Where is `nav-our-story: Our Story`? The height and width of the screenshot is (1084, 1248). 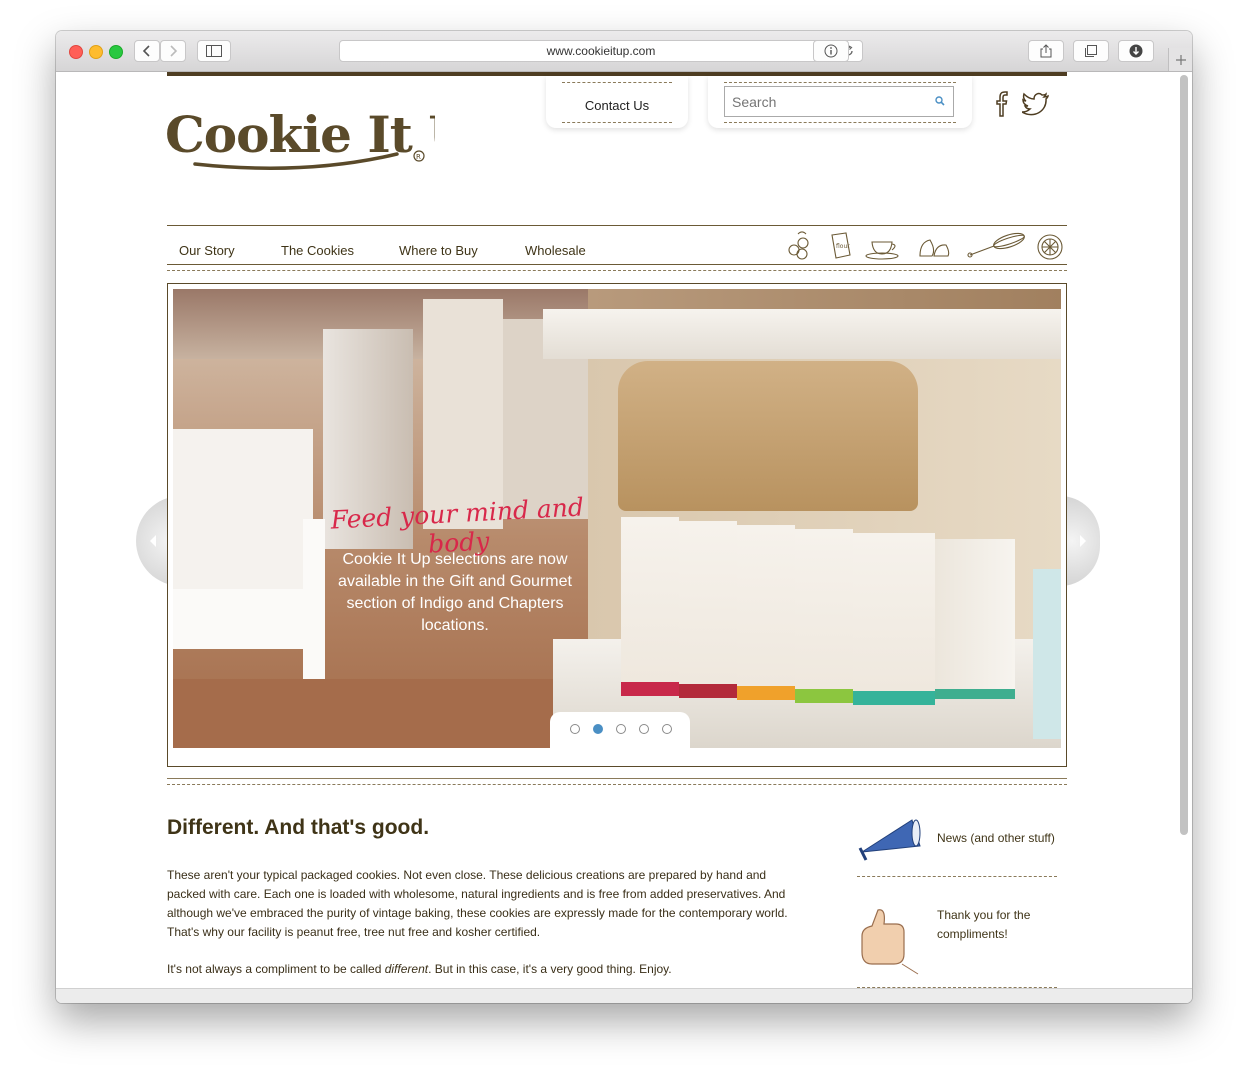
nav-our-story: Our Story is located at coordinates (207, 250).